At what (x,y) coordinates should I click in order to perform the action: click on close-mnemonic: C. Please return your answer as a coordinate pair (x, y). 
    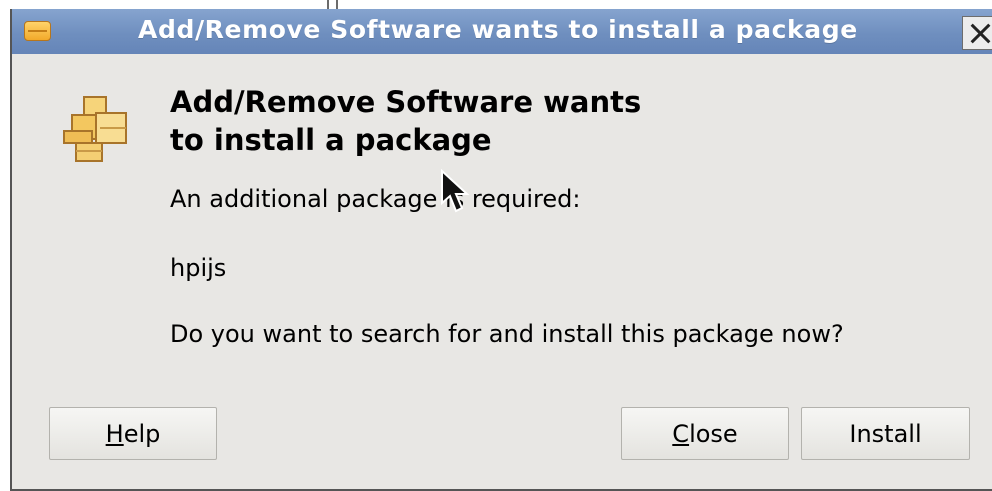
    Looking at the image, I should click on (681, 433).